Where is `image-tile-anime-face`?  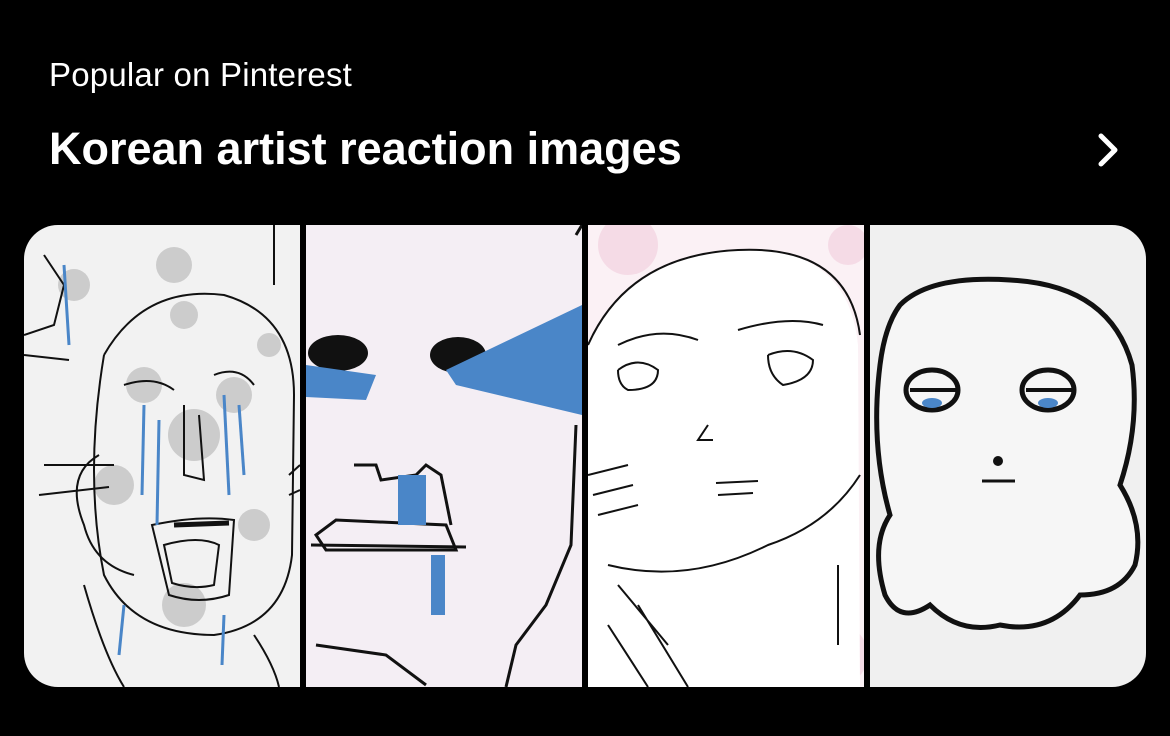 image-tile-anime-face is located at coordinates (726, 456).